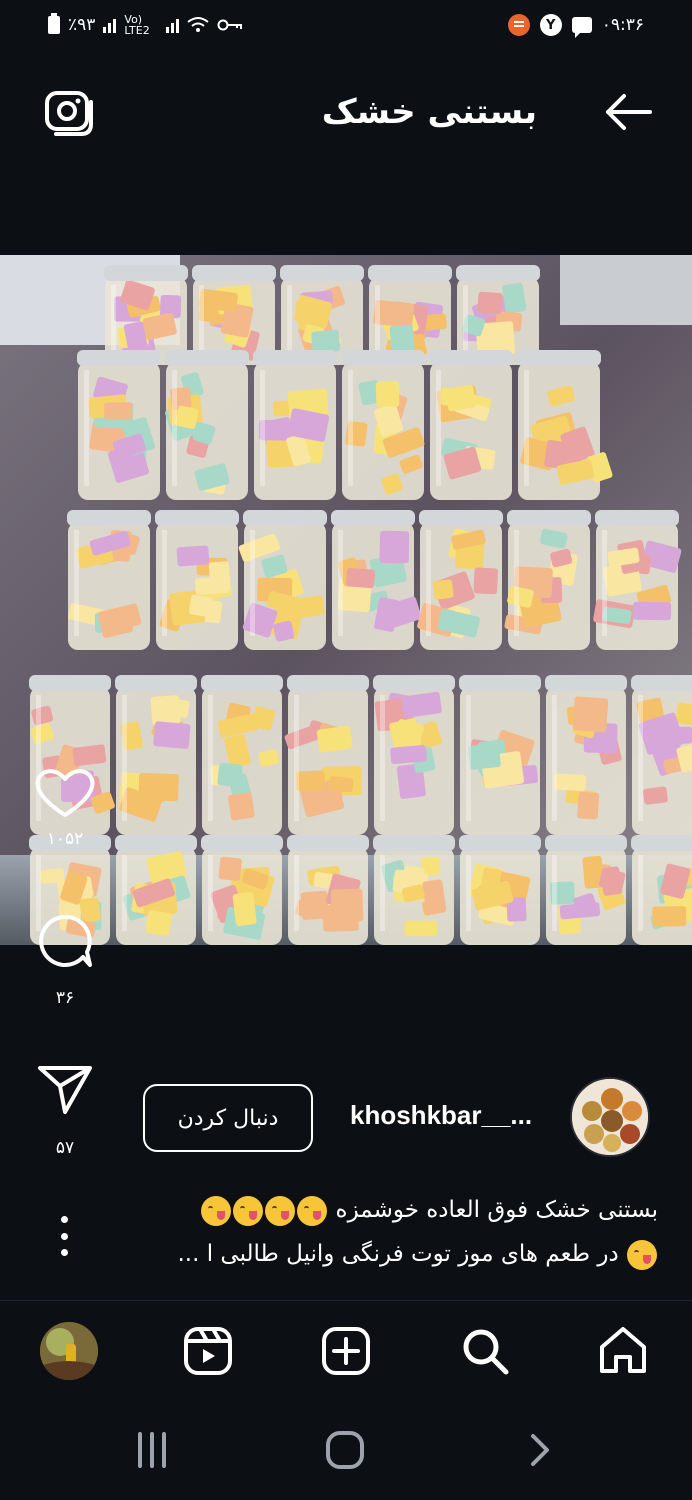 This screenshot has width=692, height=1500. I want to click on nav-create, so click(346, 1351).